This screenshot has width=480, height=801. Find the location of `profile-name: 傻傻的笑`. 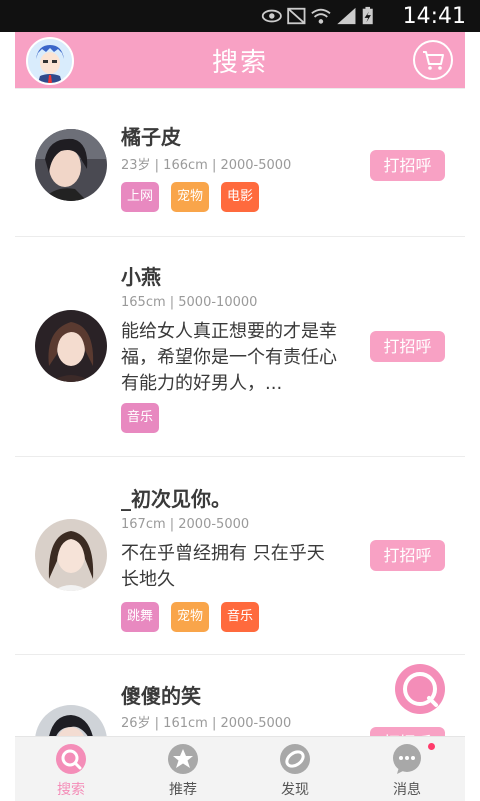

profile-name: 傻傻的笑 is located at coordinates (161, 696).